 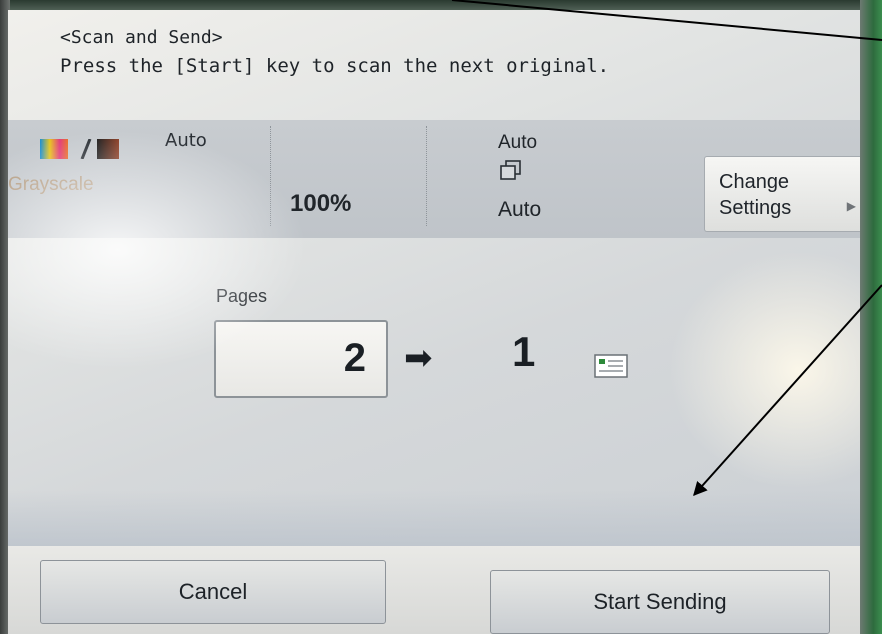 I want to click on output-sides-value: Auto, so click(x=520, y=209).